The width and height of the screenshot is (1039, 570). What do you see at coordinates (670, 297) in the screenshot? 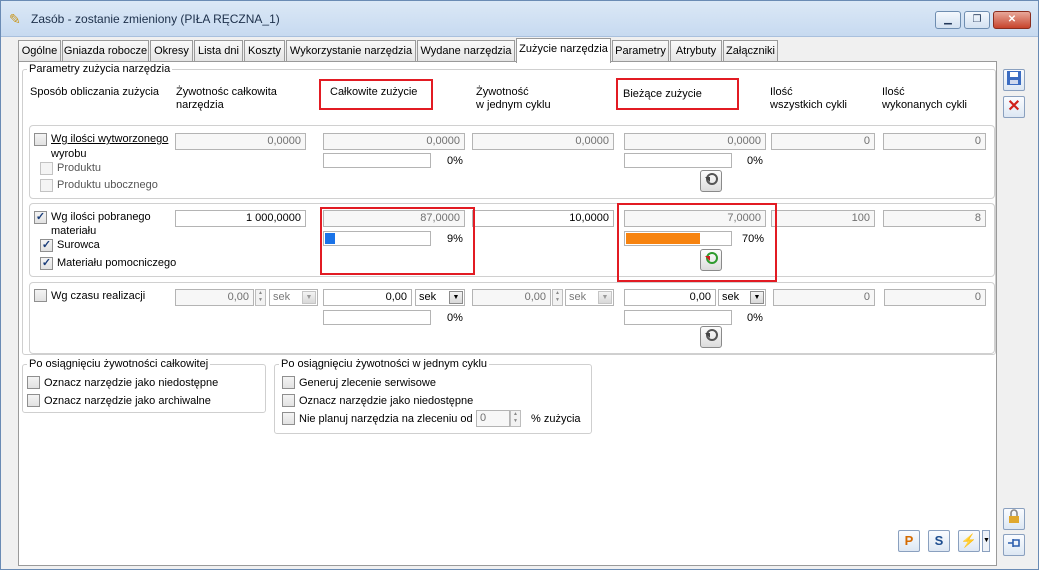
I see `row3-current-usage-input: 0,00` at bounding box center [670, 297].